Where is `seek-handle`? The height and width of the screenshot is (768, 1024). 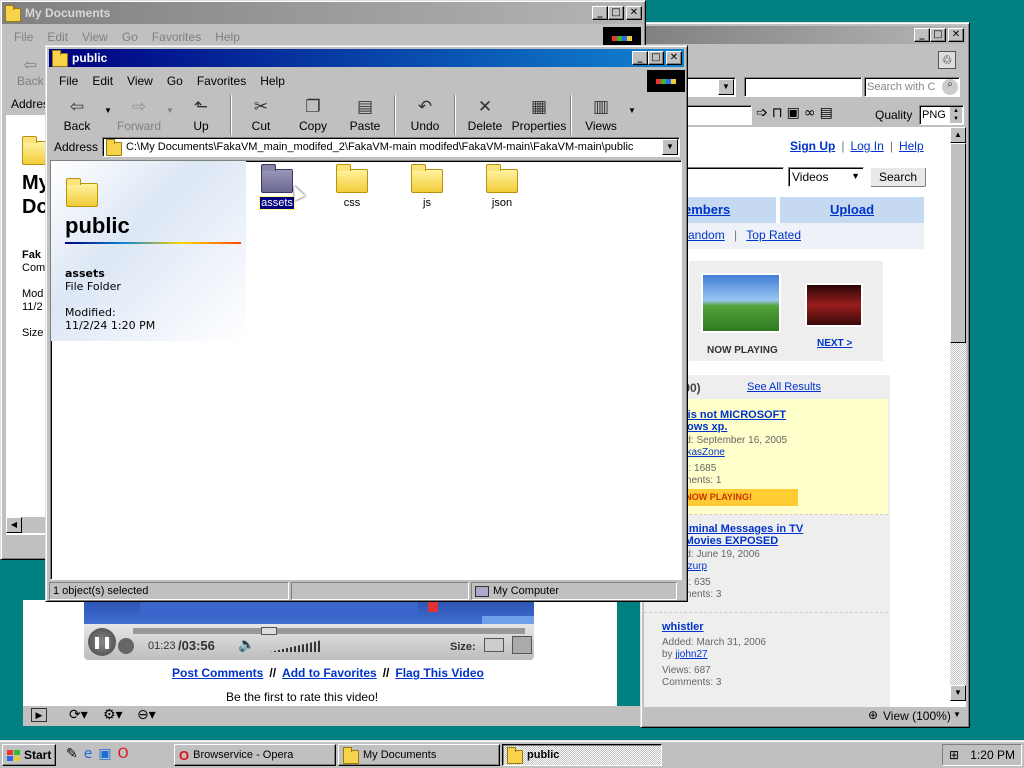 seek-handle is located at coordinates (269, 631).